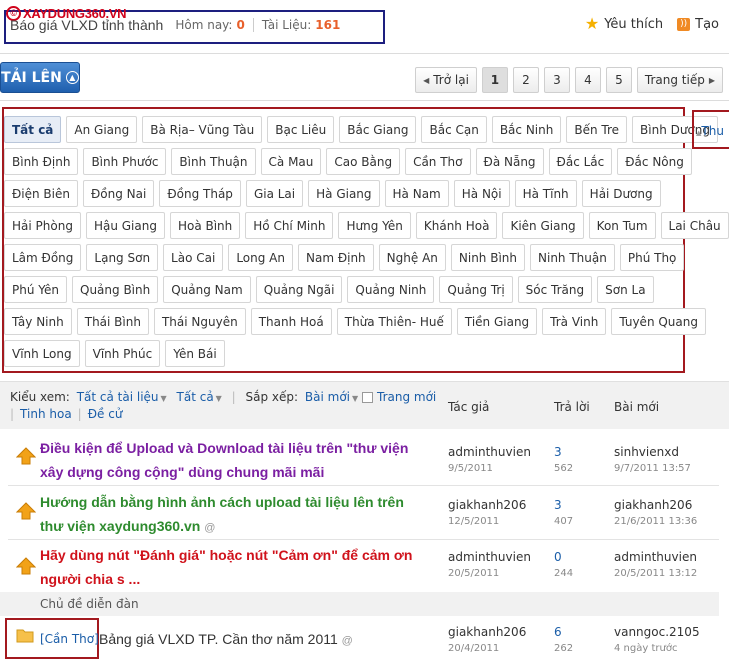  Describe the element at coordinates (213, 161) in the screenshot. I see `province-tag: Bình Thuận` at that location.